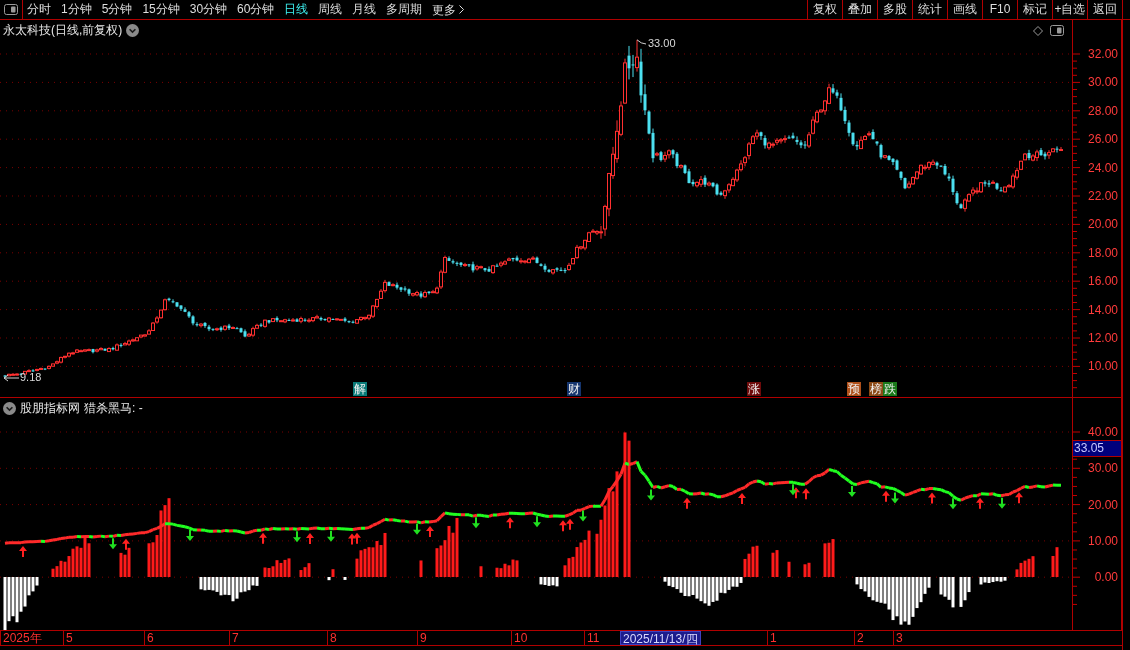  I want to click on date-label: 1, so click(772, 638).